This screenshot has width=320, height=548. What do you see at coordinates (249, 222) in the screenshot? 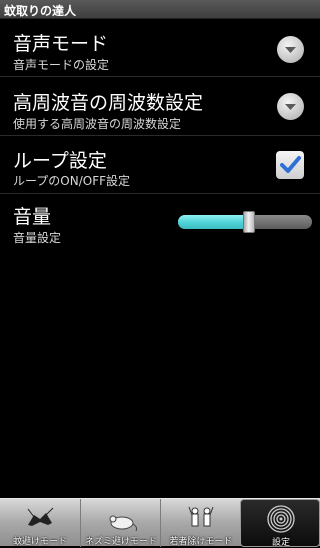
I see `volume-slider-thumb` at bounding box center [249, 222].